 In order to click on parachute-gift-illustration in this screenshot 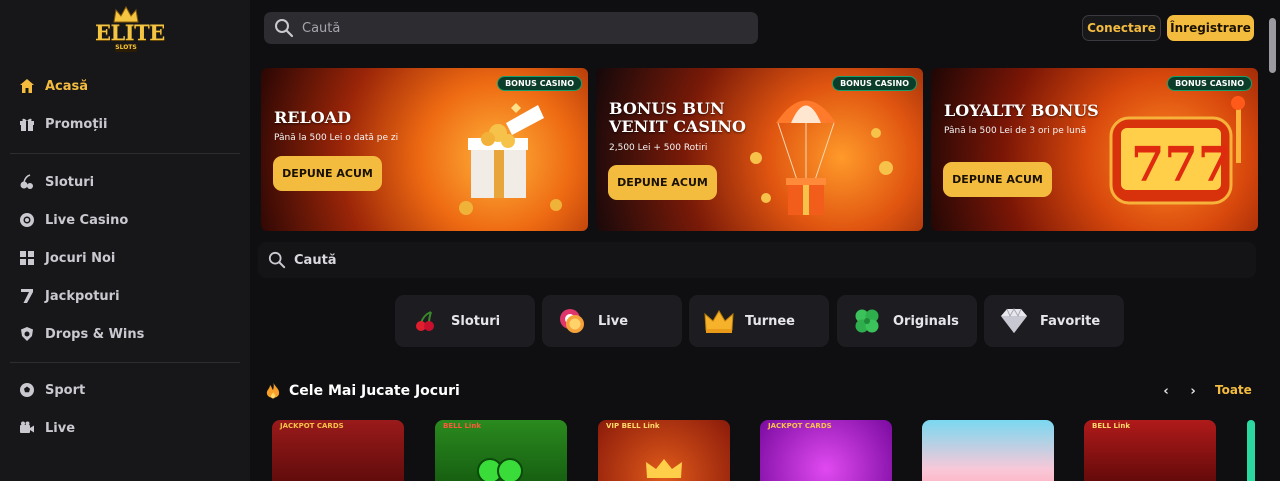, I will do `click(821, 157)`.